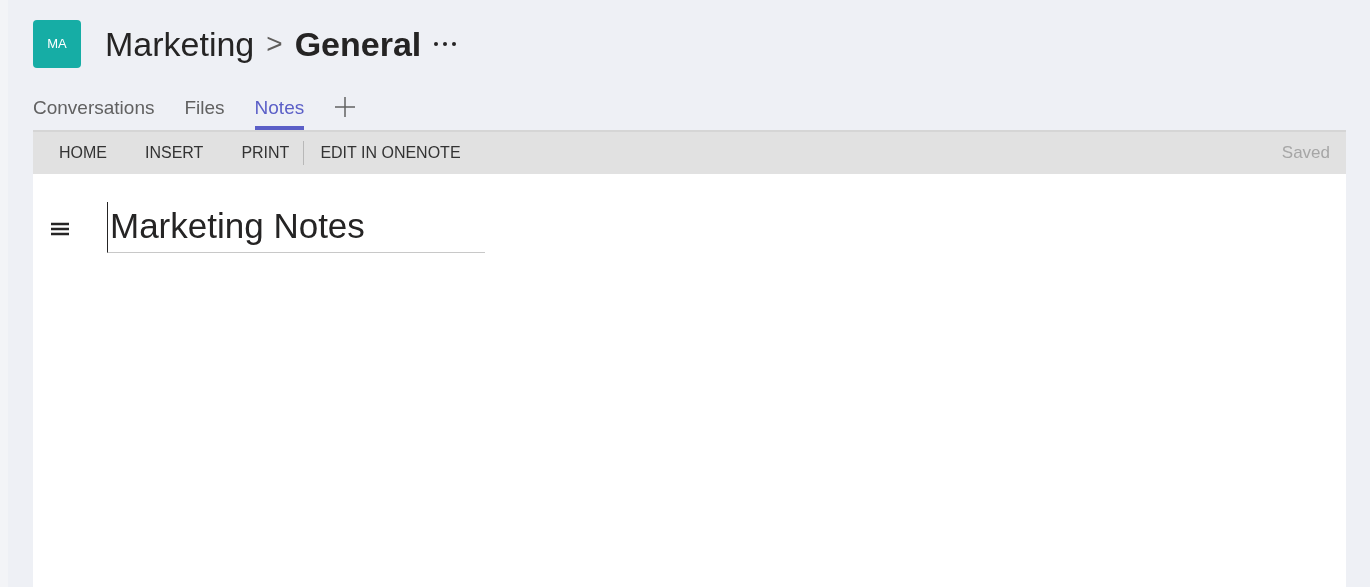 The width and height of the screenshot is (1370, 587). What do you see at coordinates (204, 111) in the screenshot?
I see `channel-tab: Files` at bounding box center [204, 111].